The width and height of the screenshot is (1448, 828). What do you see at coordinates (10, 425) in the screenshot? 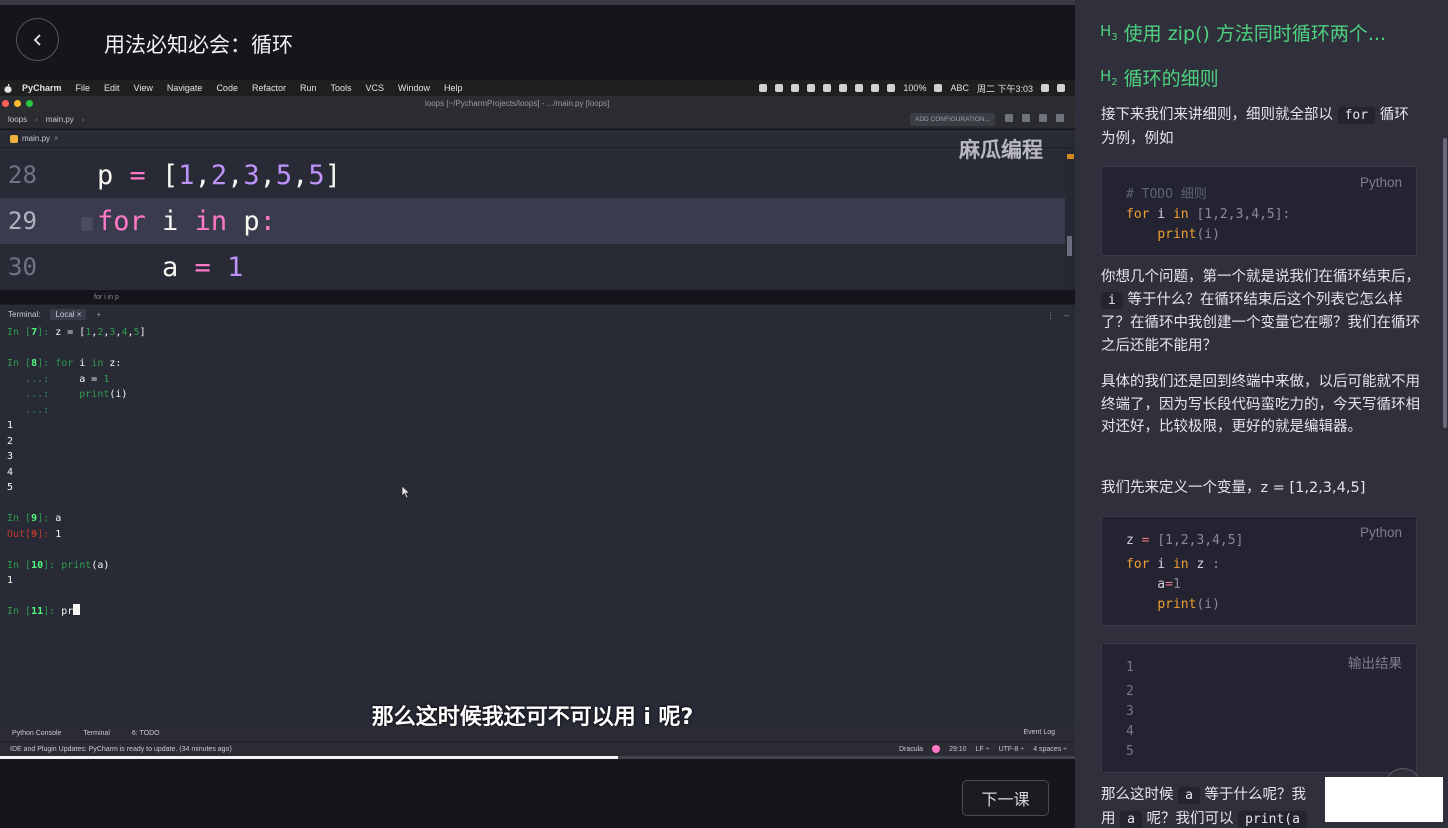
I see `terminal-line: 1` at bounding box center [10, 425].